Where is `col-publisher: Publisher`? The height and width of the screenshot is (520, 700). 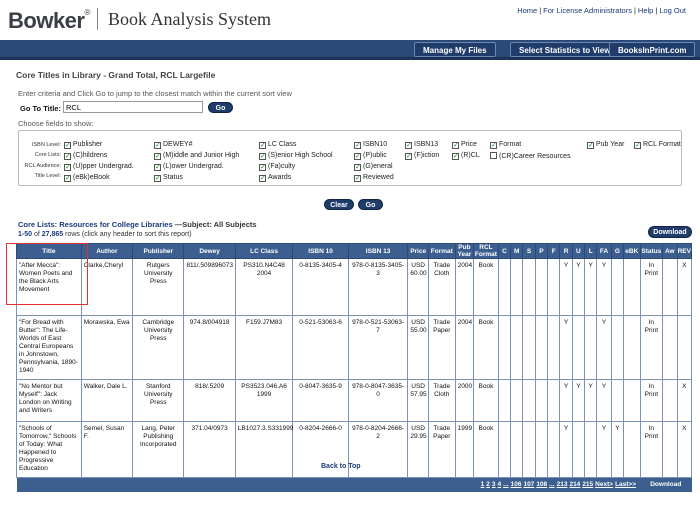 col-publisher: Publisher is located at coordinates (158, 251).